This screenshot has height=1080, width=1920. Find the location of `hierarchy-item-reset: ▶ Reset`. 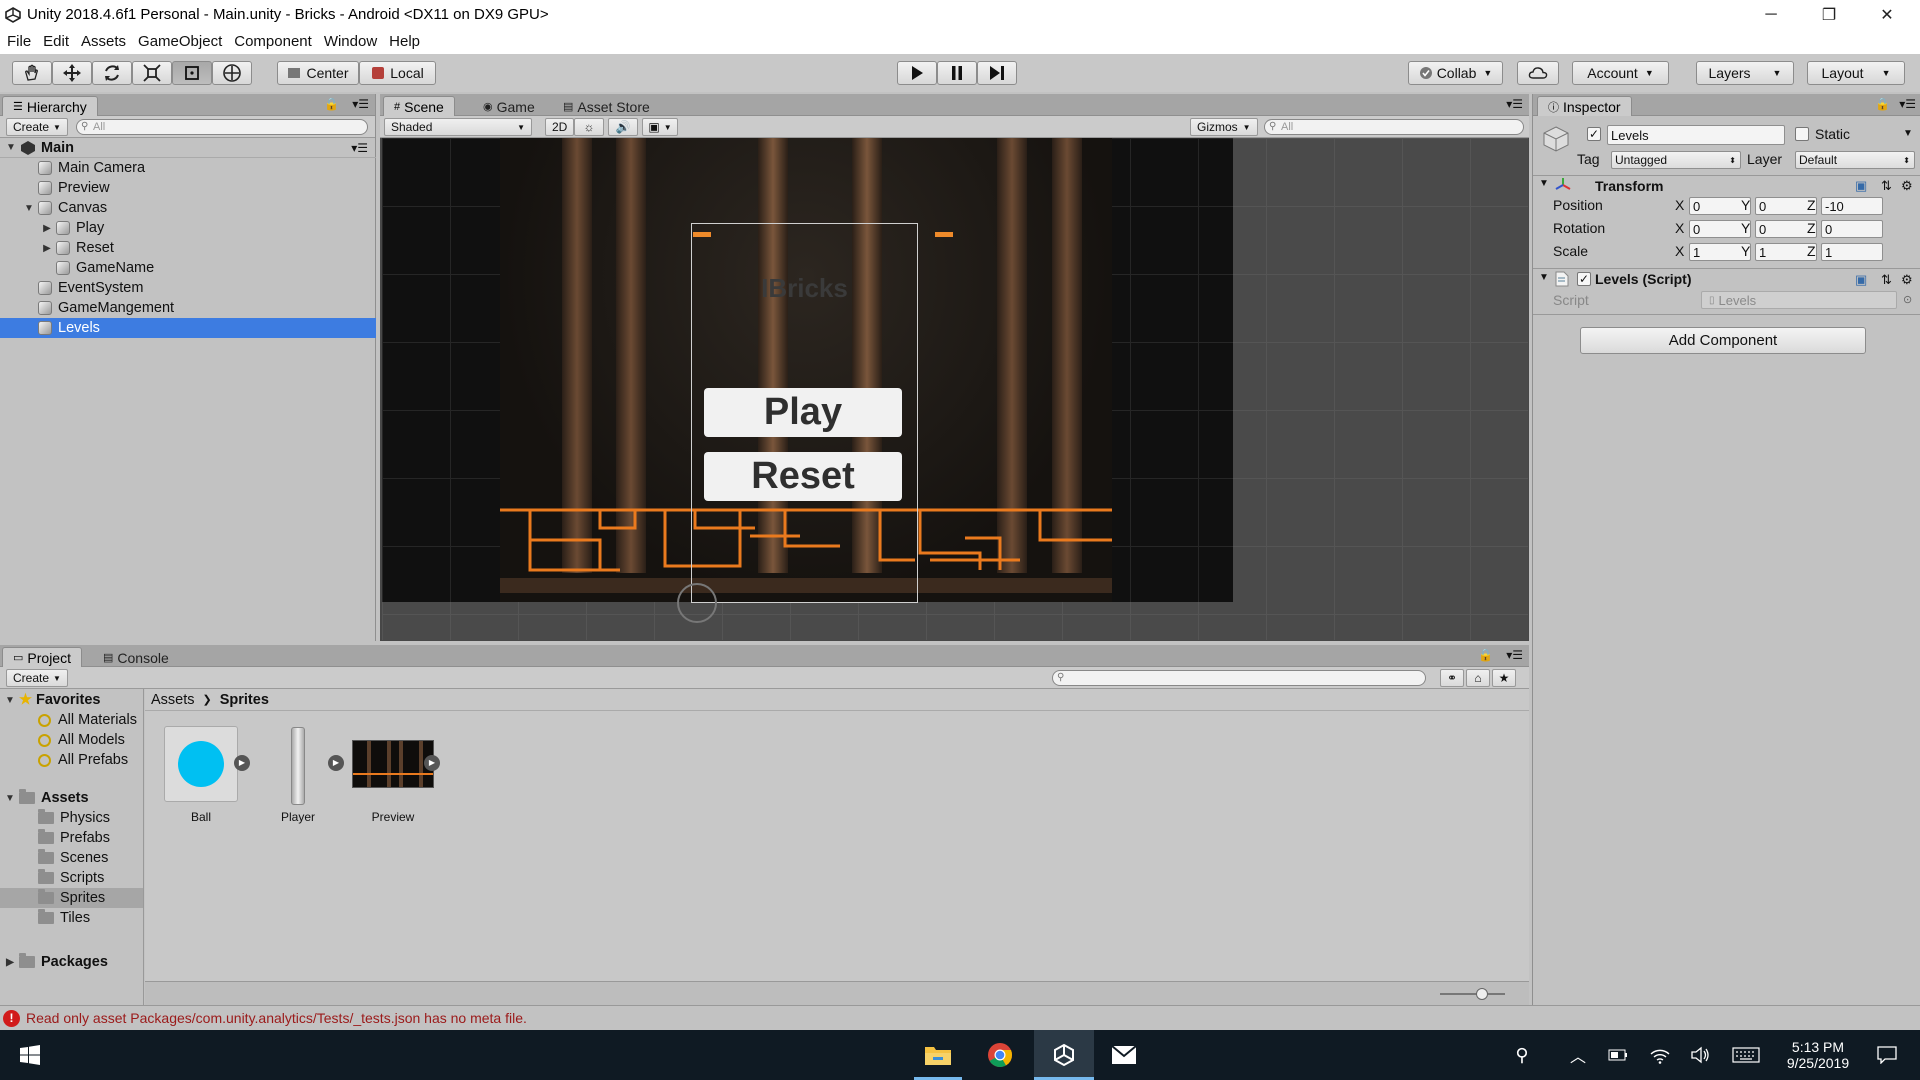

hierarchy-item-reset: ▶ Reset is located at coordinates (188, 248).